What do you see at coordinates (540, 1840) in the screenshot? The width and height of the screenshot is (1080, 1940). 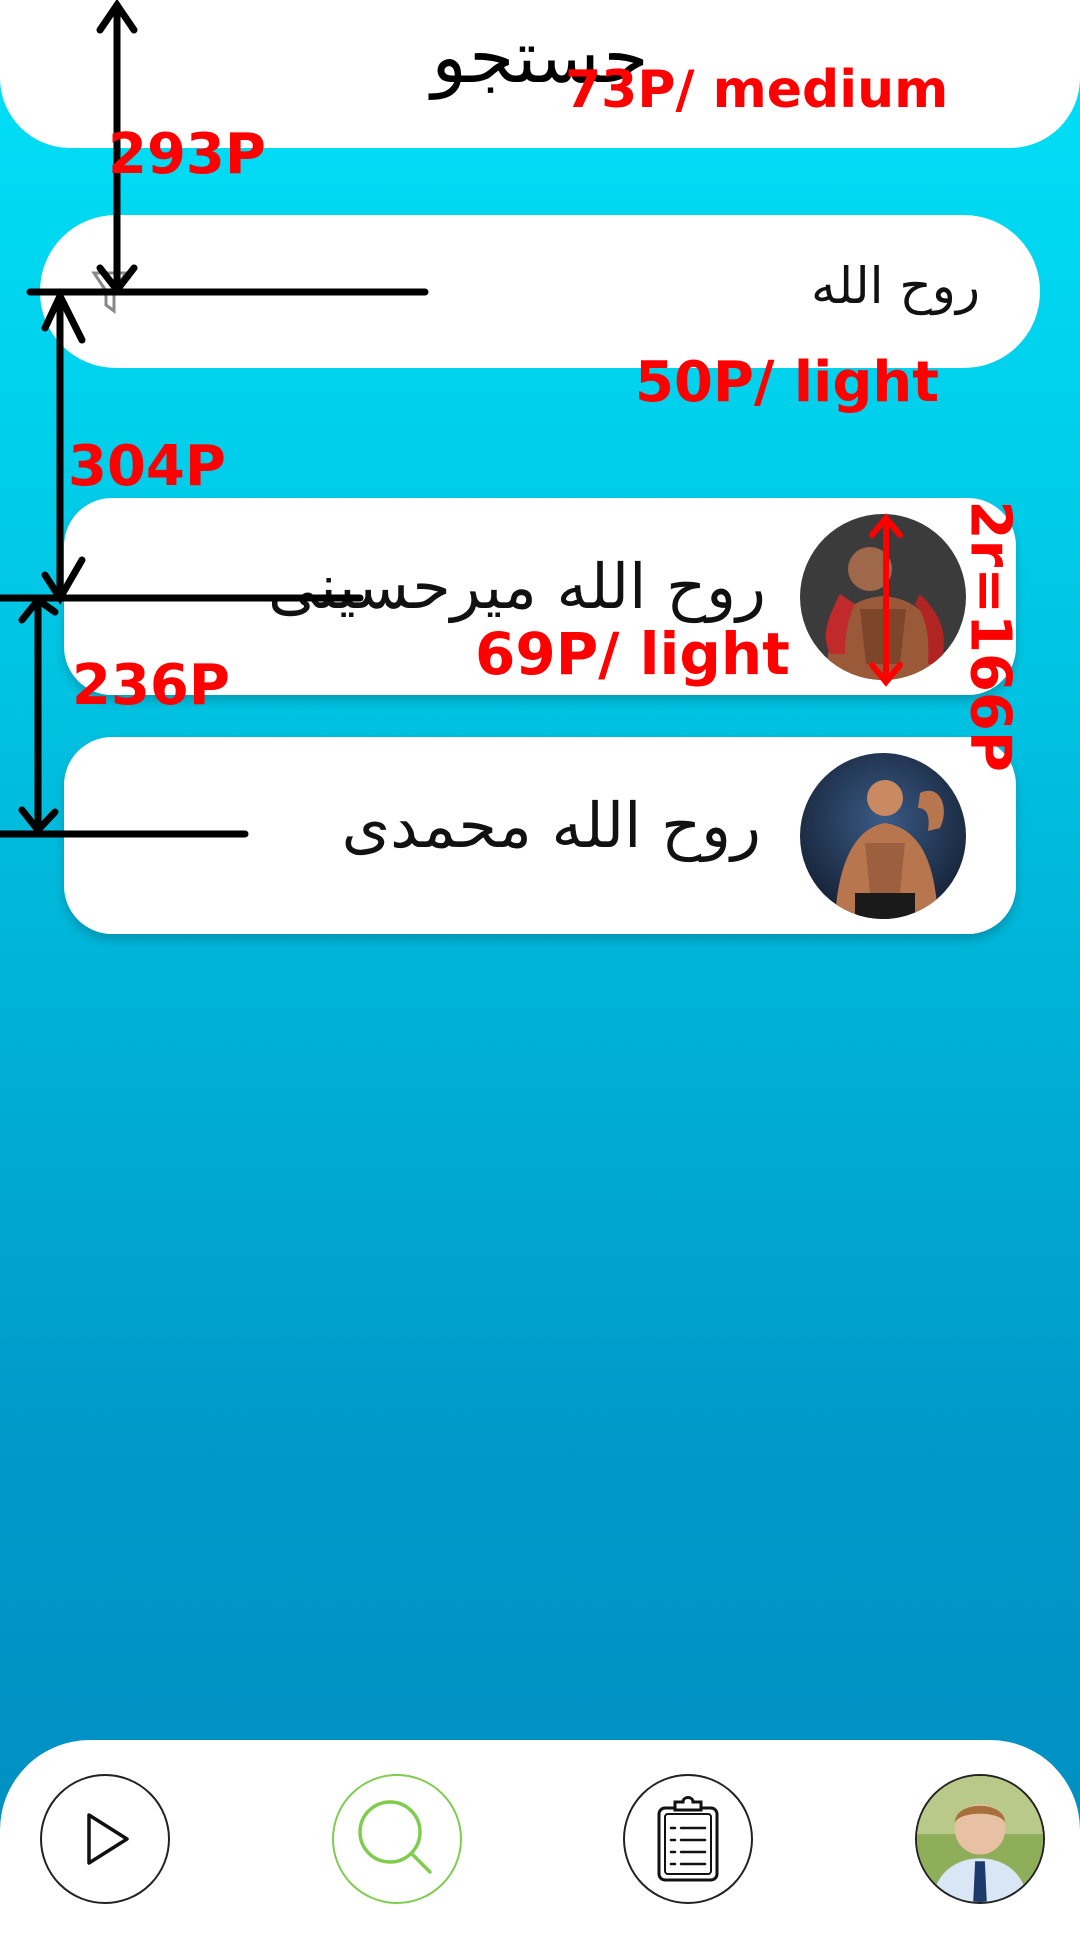 I see `bottom-nav` at bounding box center [540, 1840].